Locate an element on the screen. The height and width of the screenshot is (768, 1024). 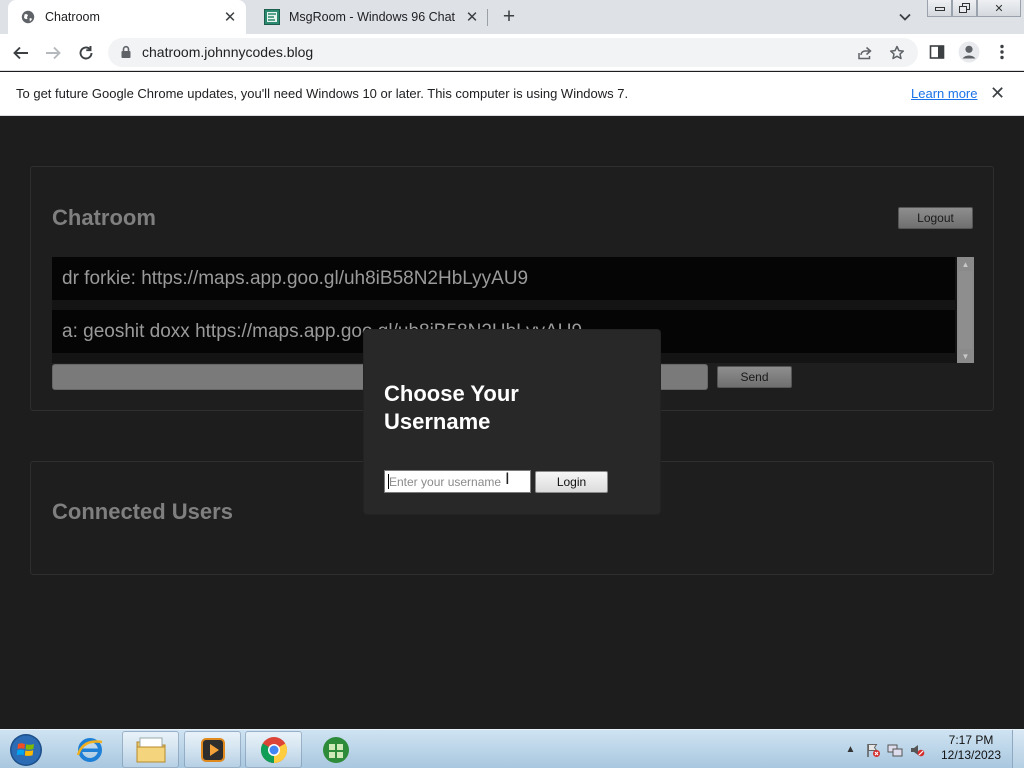
file-explorer-icon is located at coordinates (150, 749).